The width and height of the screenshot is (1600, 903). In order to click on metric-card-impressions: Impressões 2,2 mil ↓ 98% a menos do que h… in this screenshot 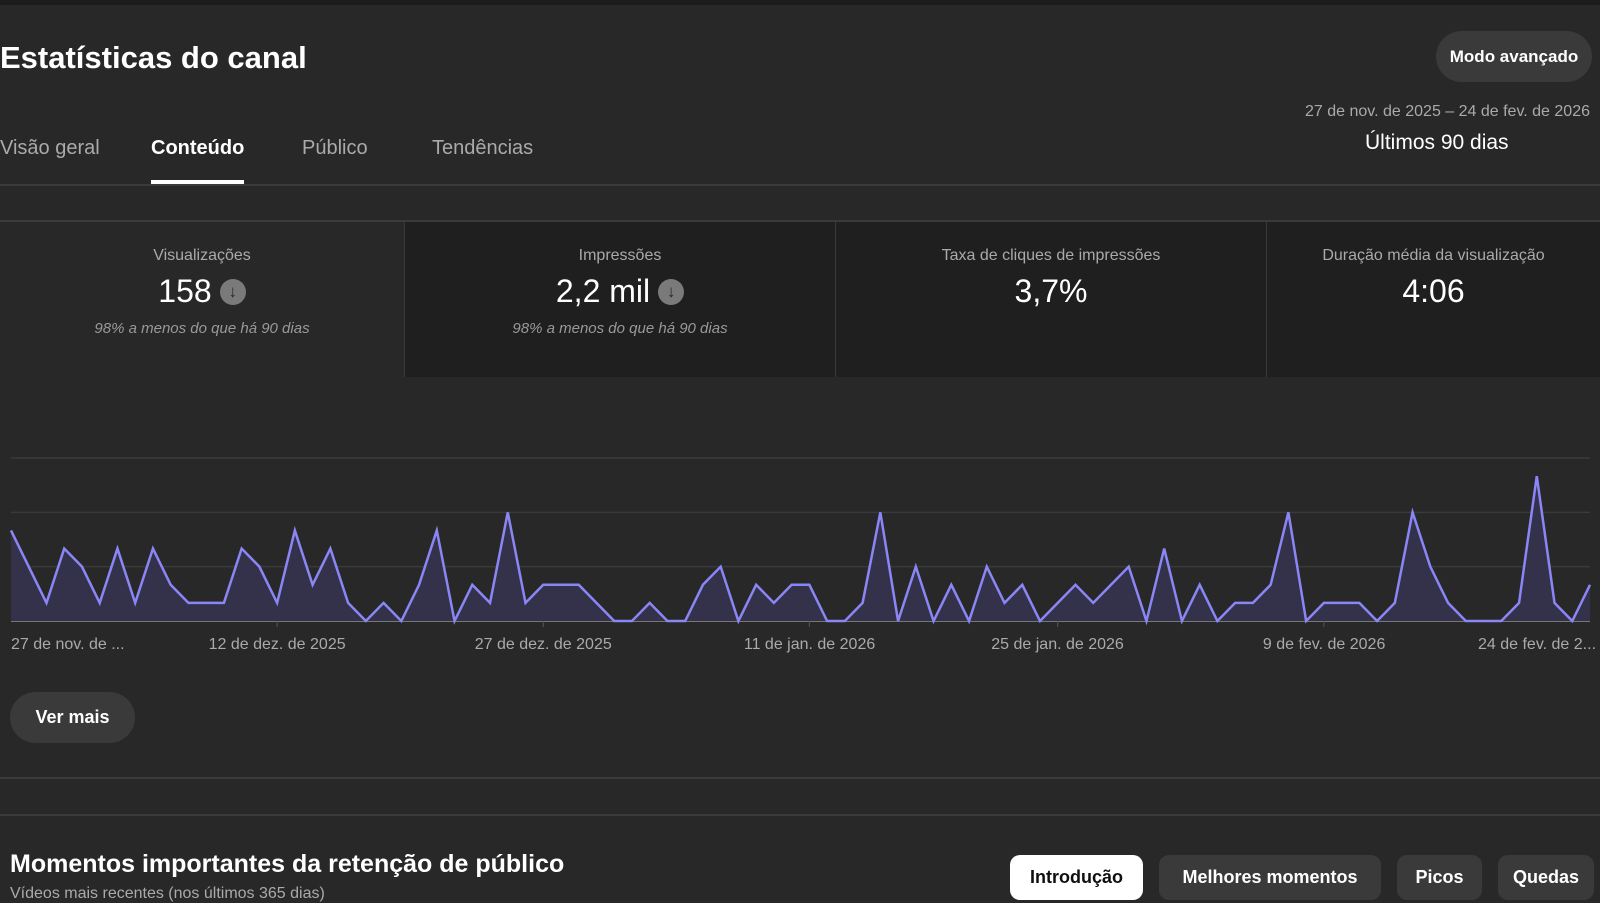, I will do `click(620, 299)`.